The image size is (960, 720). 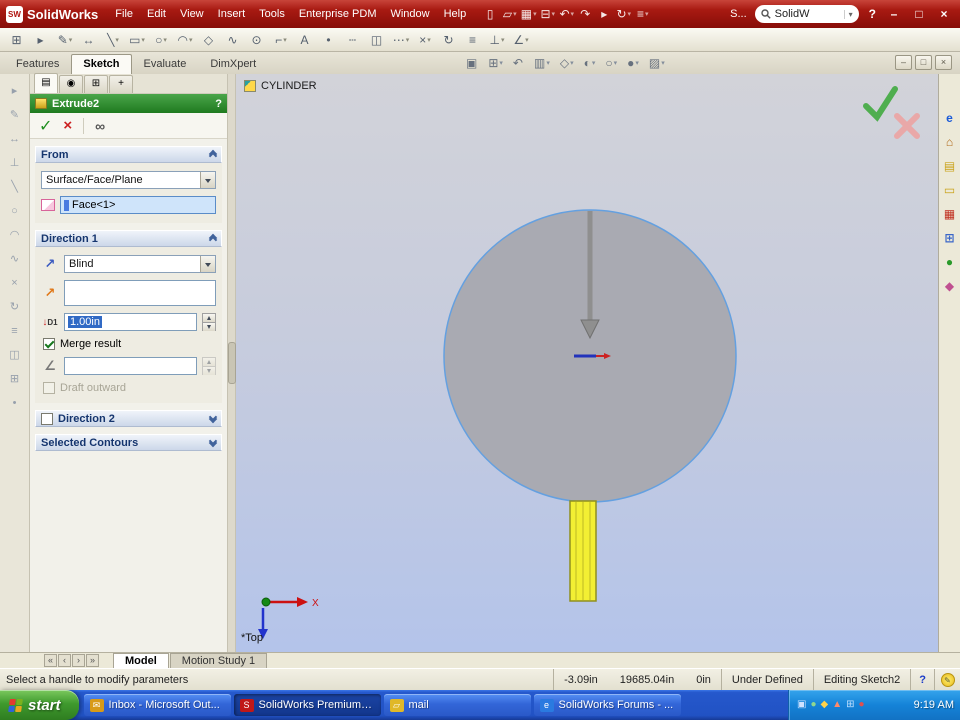 I want to click on spline-tool-icon: ∿, so click(x=15, y=259).